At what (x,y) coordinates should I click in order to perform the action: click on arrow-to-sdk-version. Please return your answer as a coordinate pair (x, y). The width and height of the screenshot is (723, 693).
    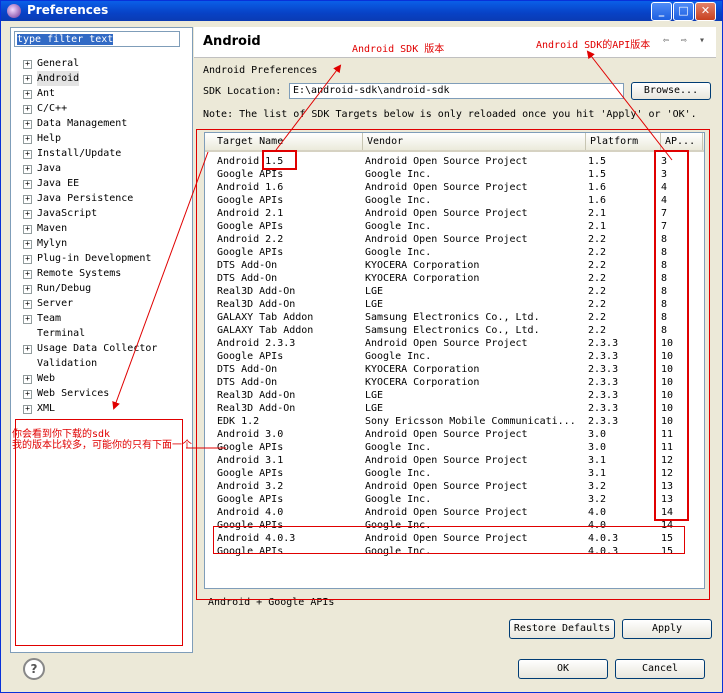
    Looking at the image, I should click on (308, 107).